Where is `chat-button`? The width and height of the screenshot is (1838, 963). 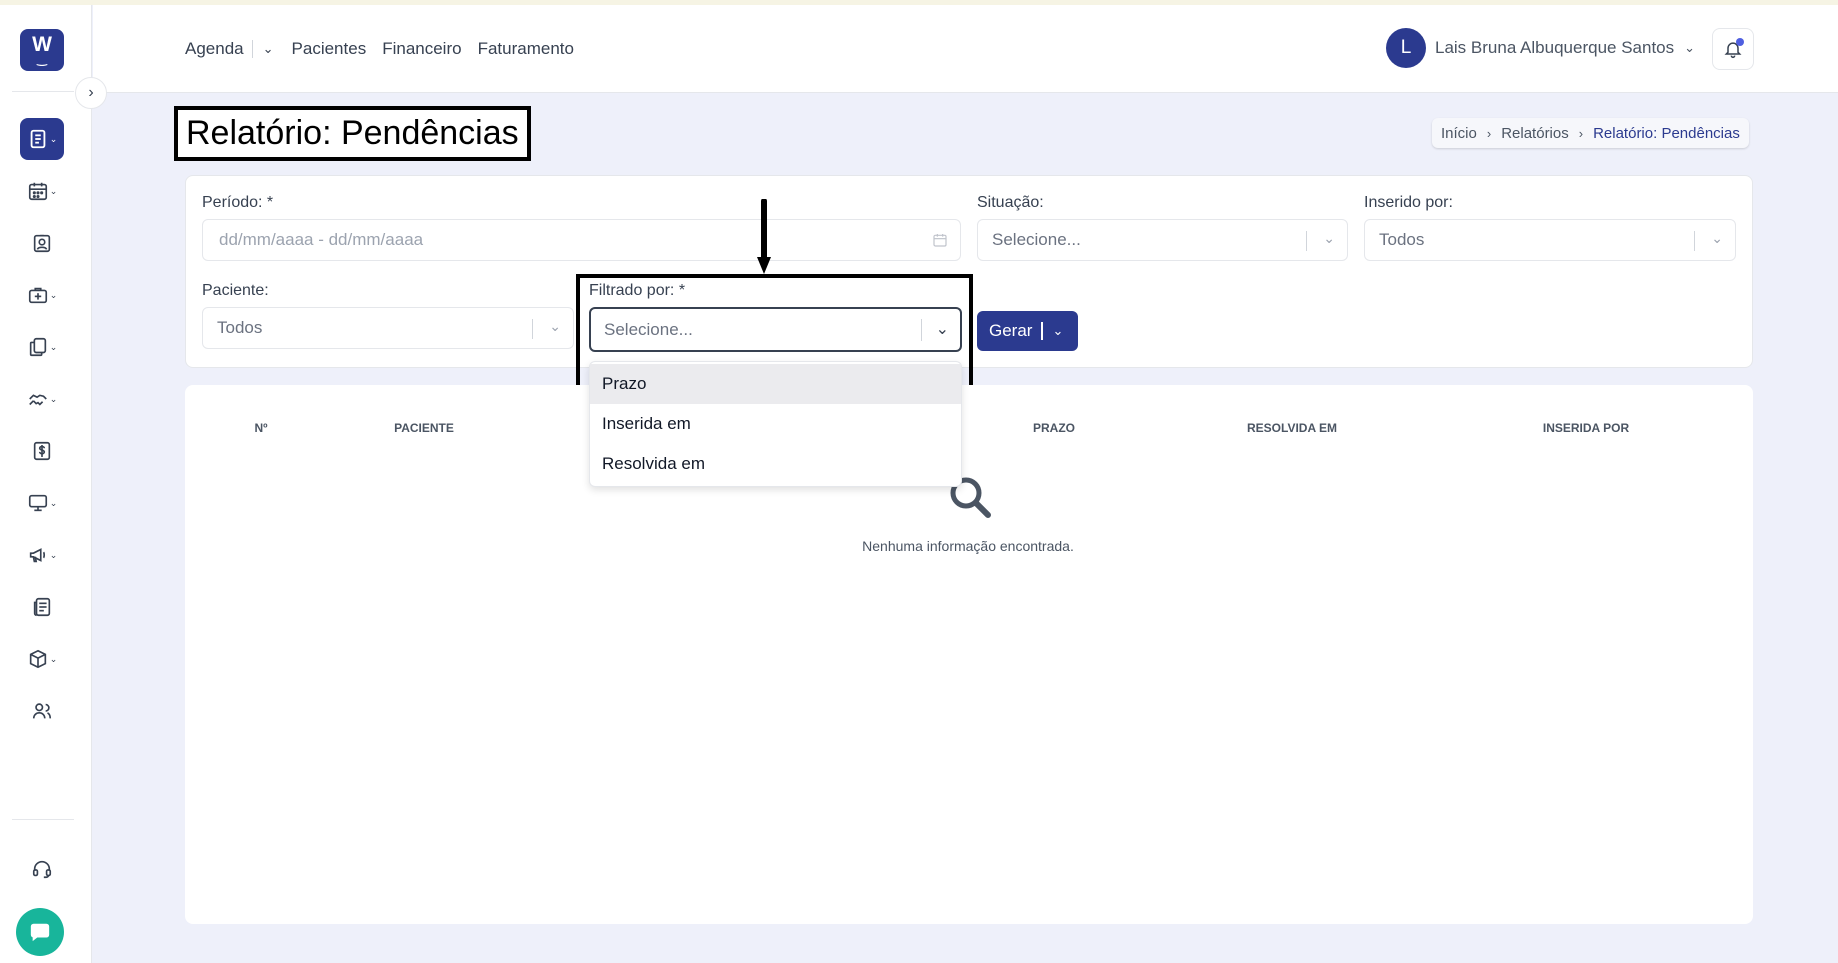 chat-button is located at coordinates (40, 932).